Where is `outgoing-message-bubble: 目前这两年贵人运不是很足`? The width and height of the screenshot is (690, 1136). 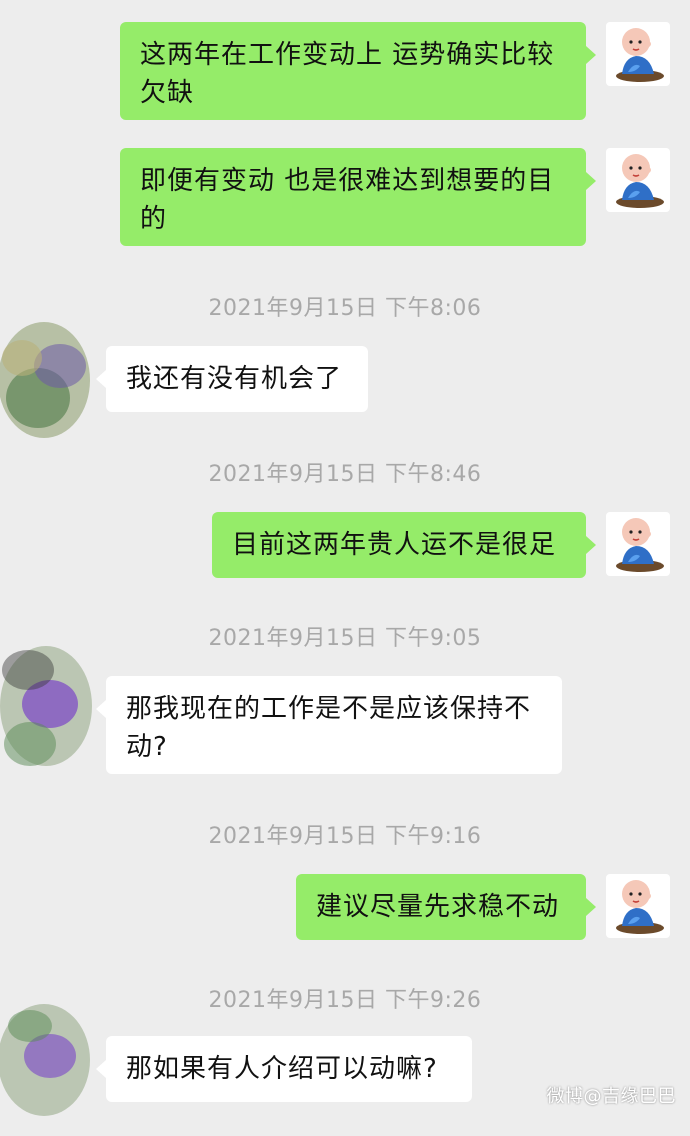
outgoing-message-bubble: 目前这两年贵人运不是很足 is located at coordinates (404, 545).